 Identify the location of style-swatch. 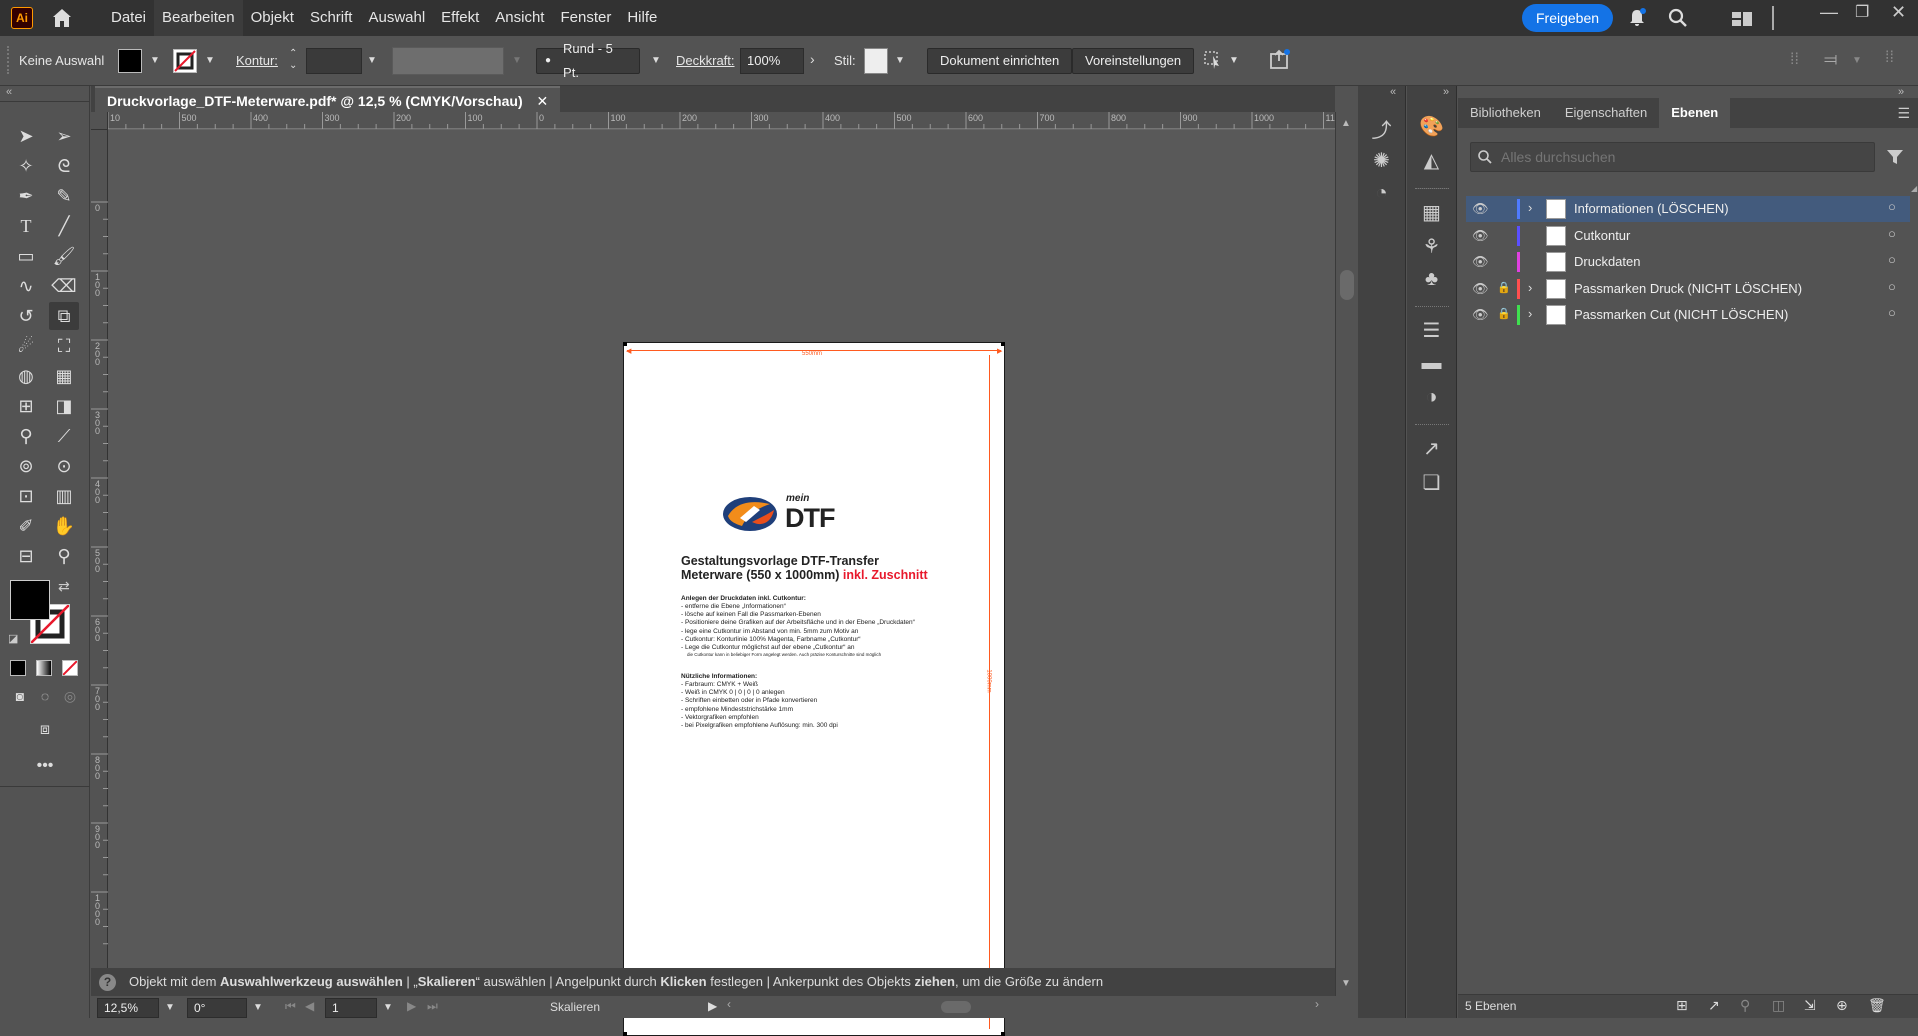
(876, 61).